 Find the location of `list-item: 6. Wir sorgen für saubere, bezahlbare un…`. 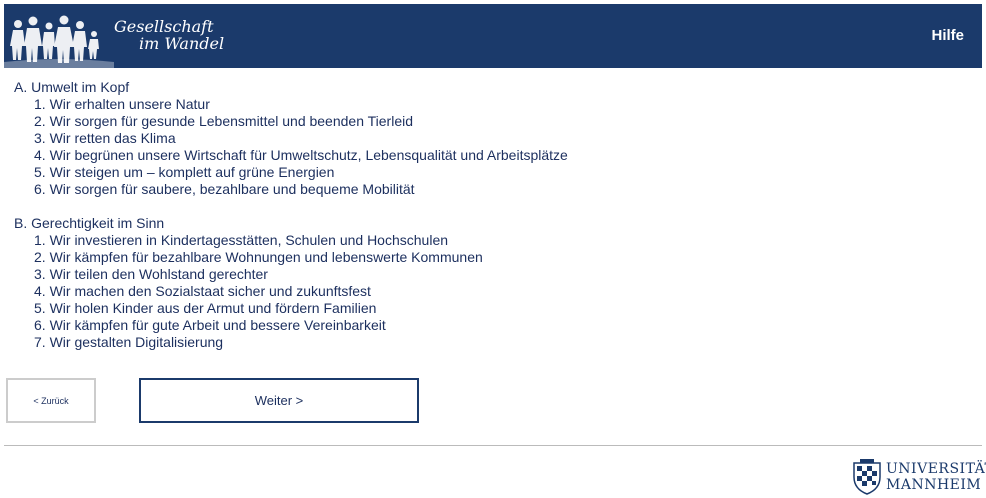

list-item: 6. Wir sorgen für saubere, bezahlbare un… is located at coordinates (224, 189).